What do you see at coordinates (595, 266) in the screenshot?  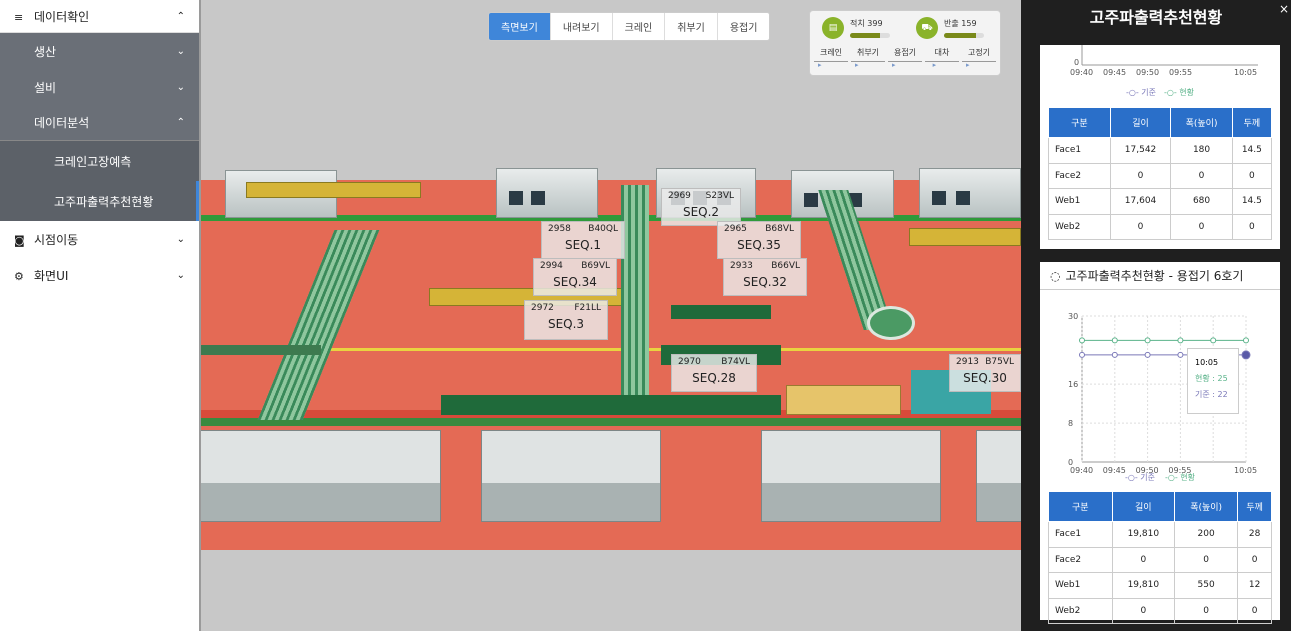 I see `seq-code: B69VL` at bounding box center [595, 266].